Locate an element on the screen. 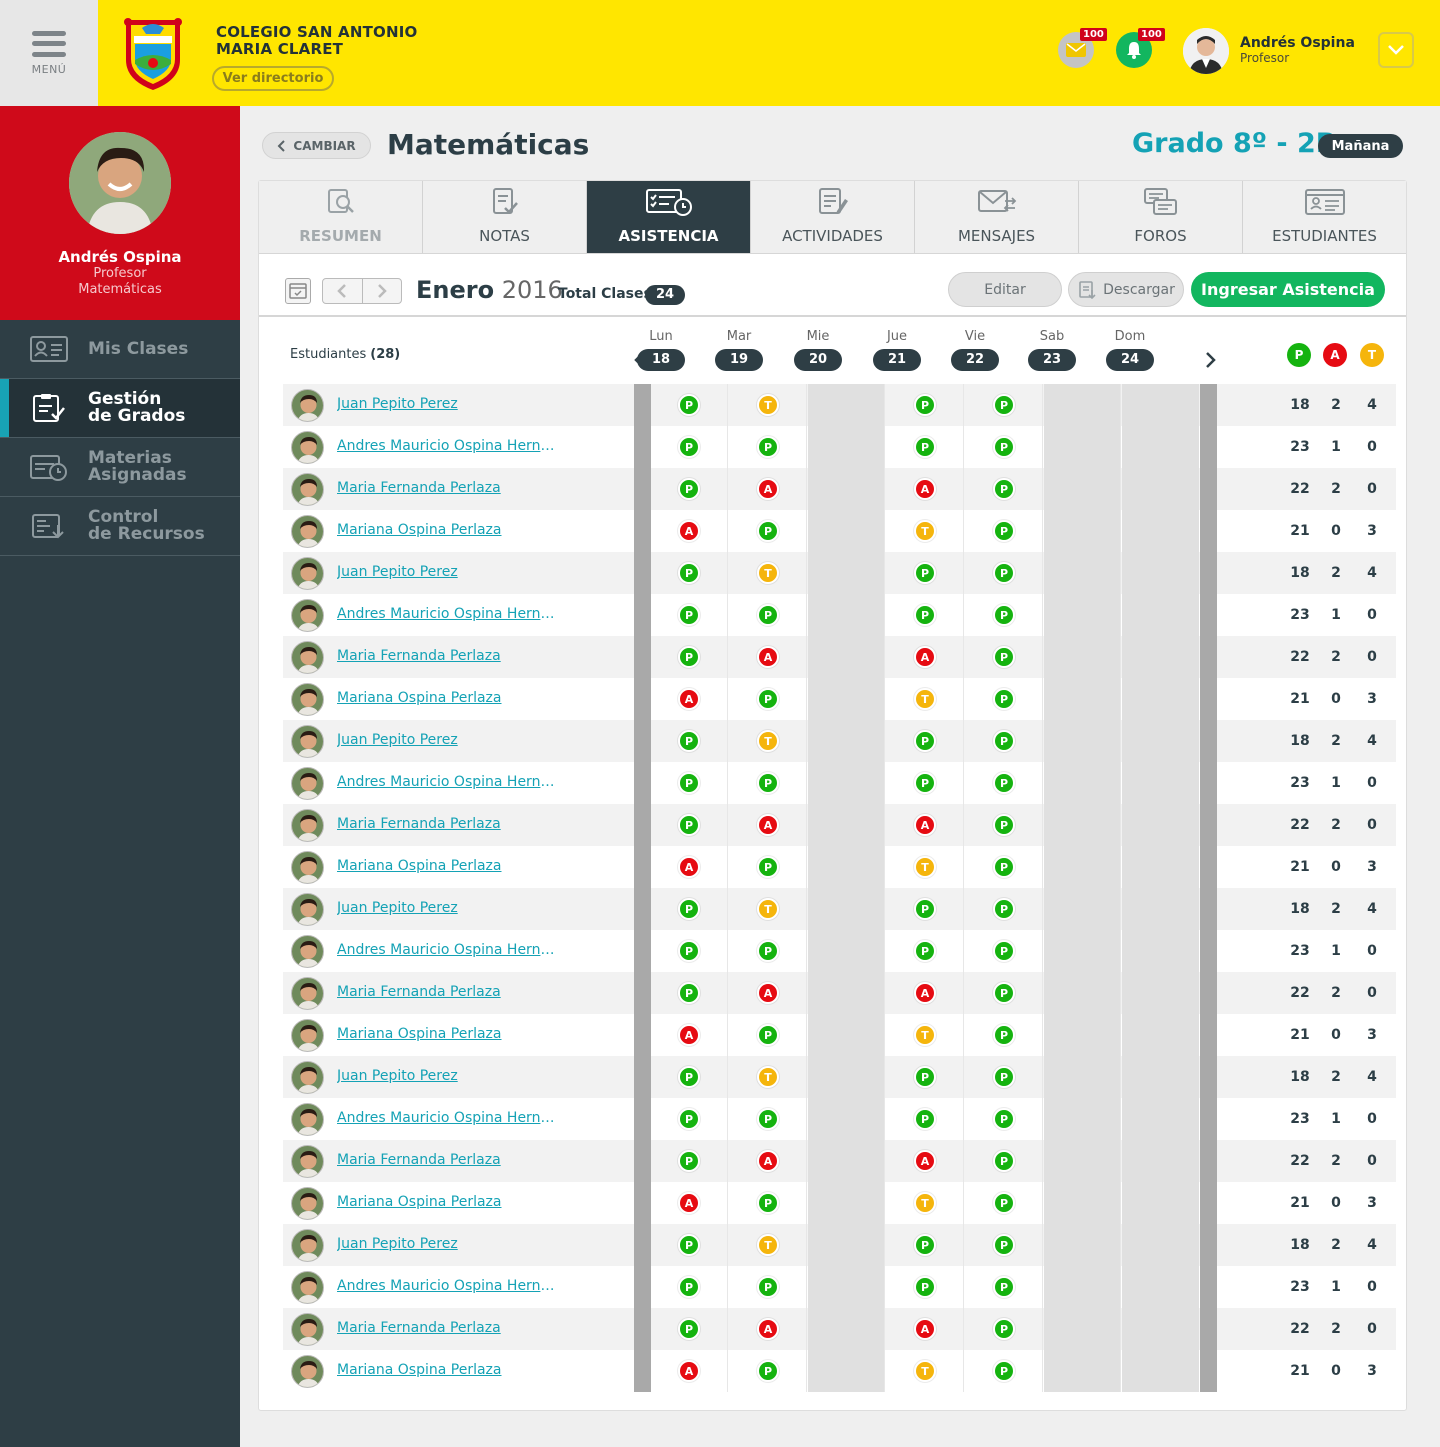  tab-foros: FOROS is located at coordinates (1161, 217).